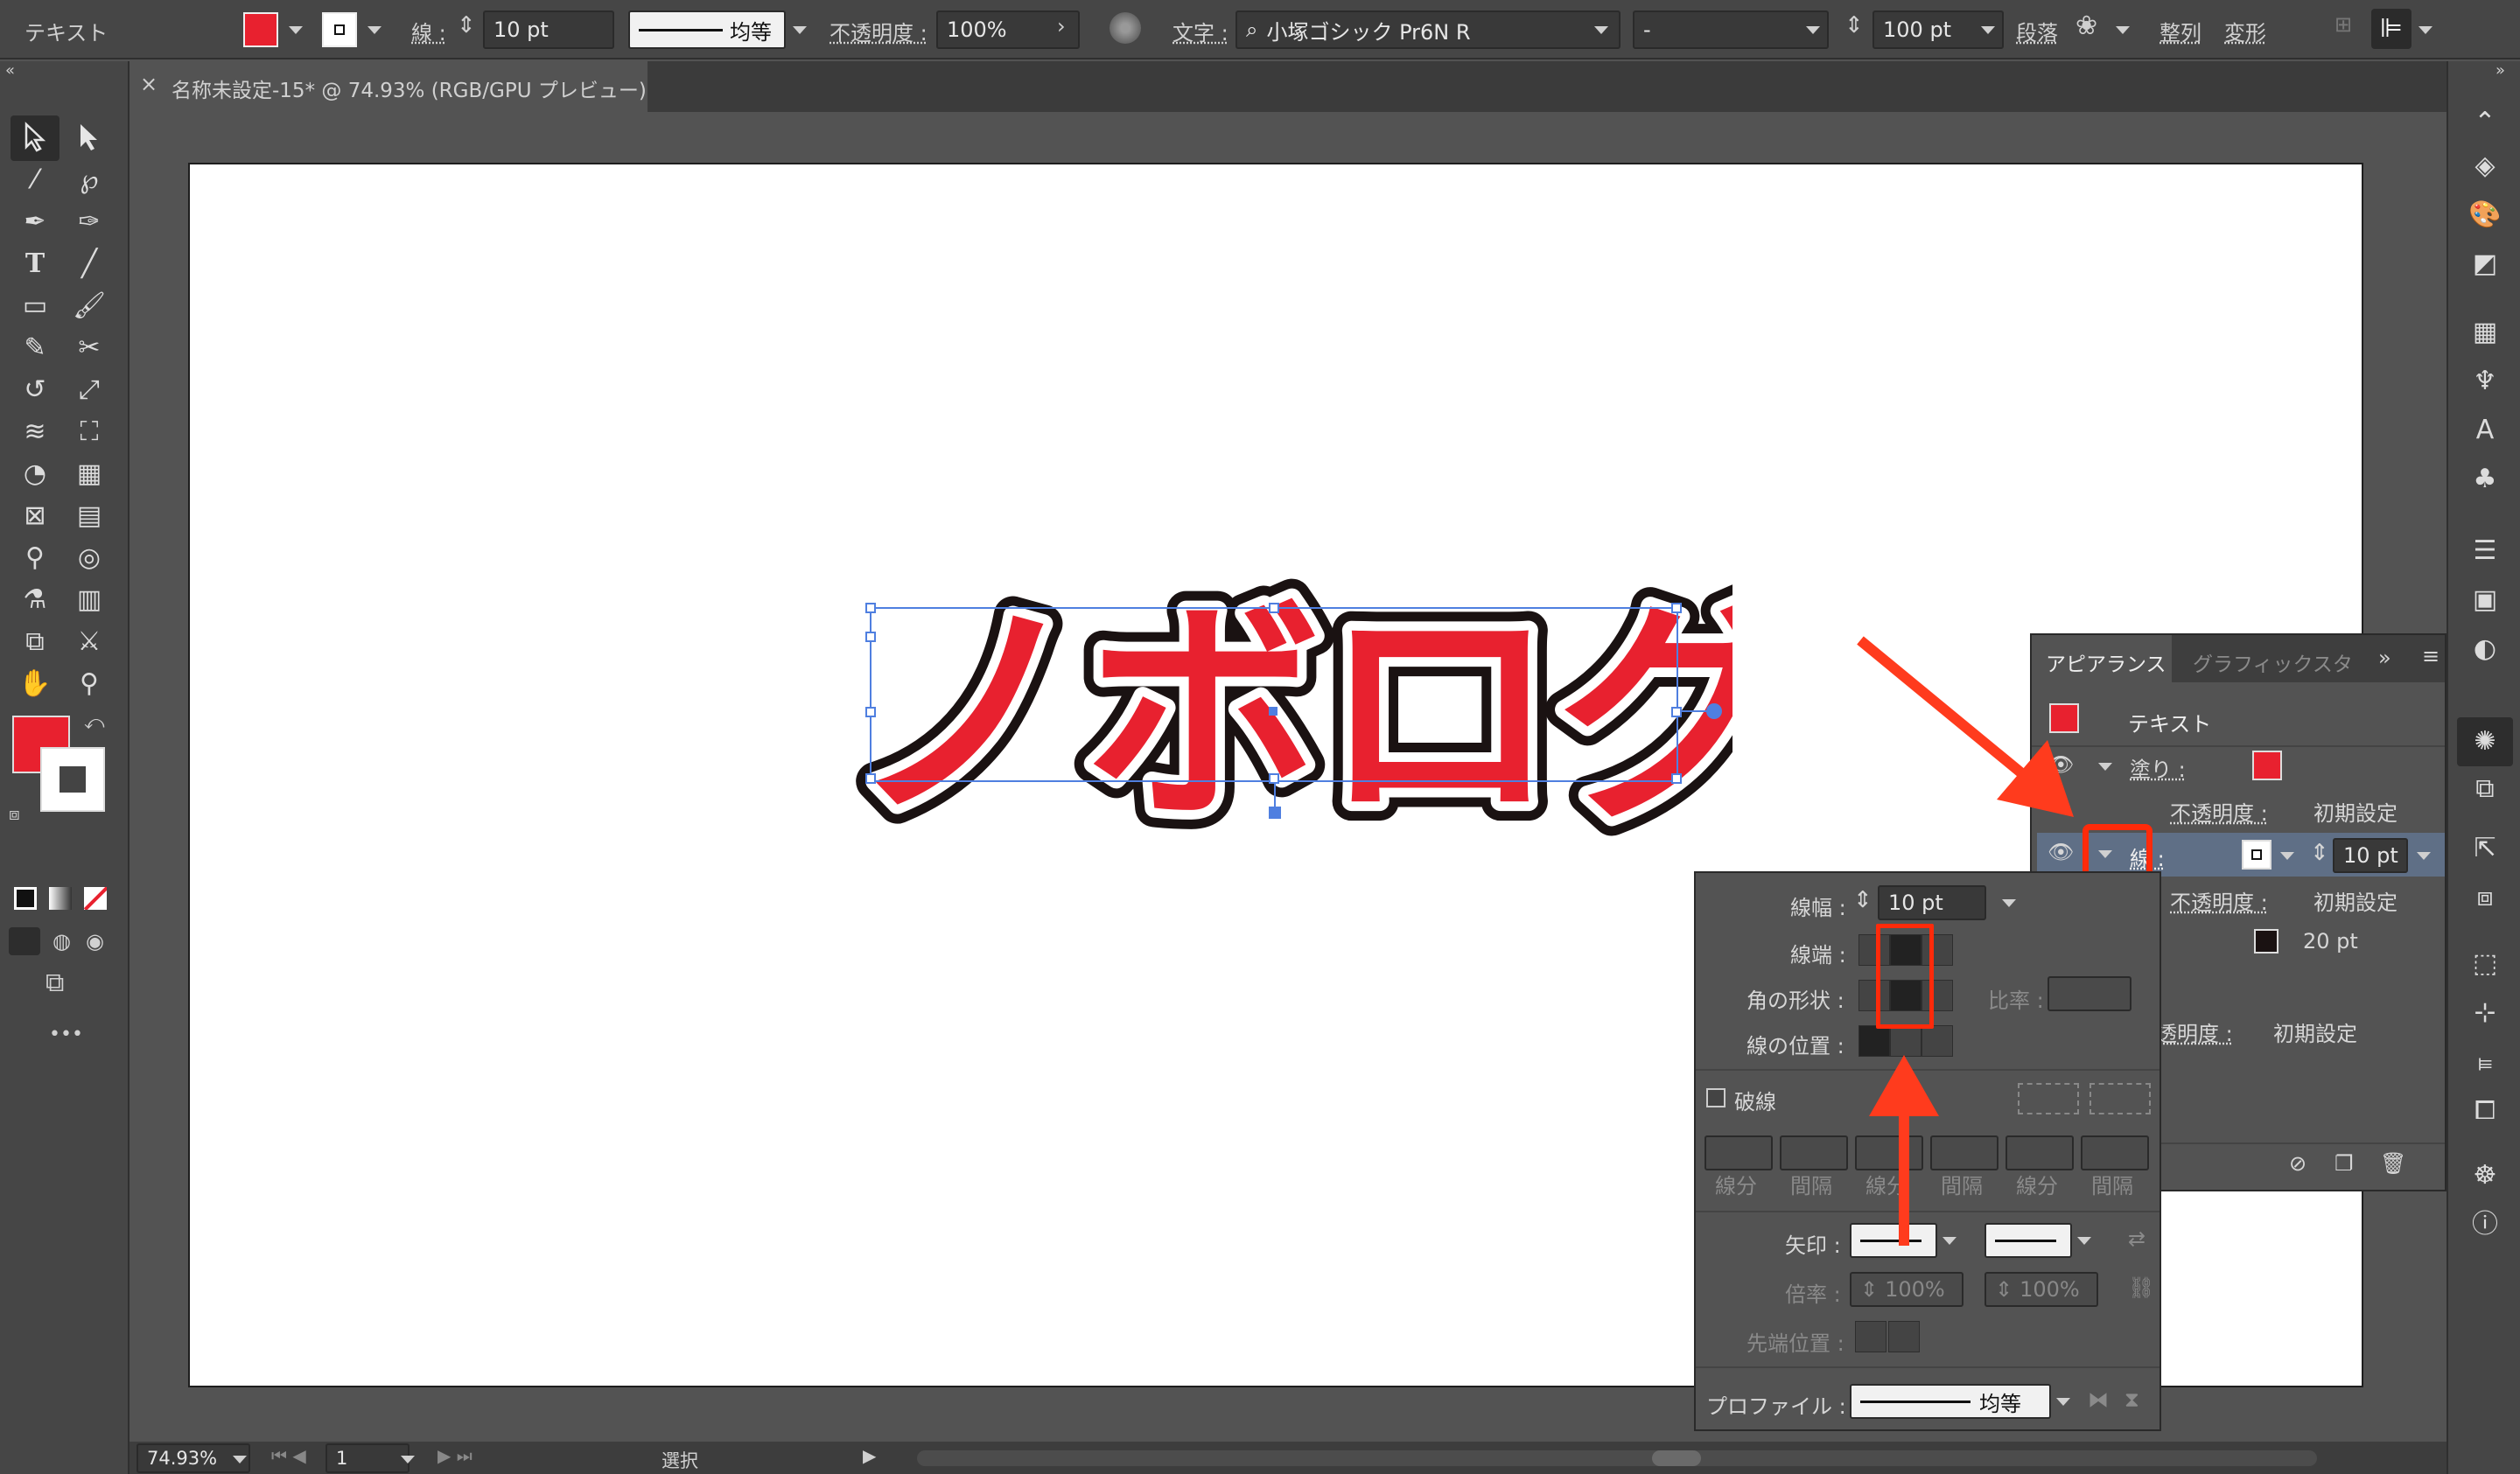 The height and width of the screenshot is (1474, 2520). I want to click on draw-inside-icon: ◉, so click(95, 941).